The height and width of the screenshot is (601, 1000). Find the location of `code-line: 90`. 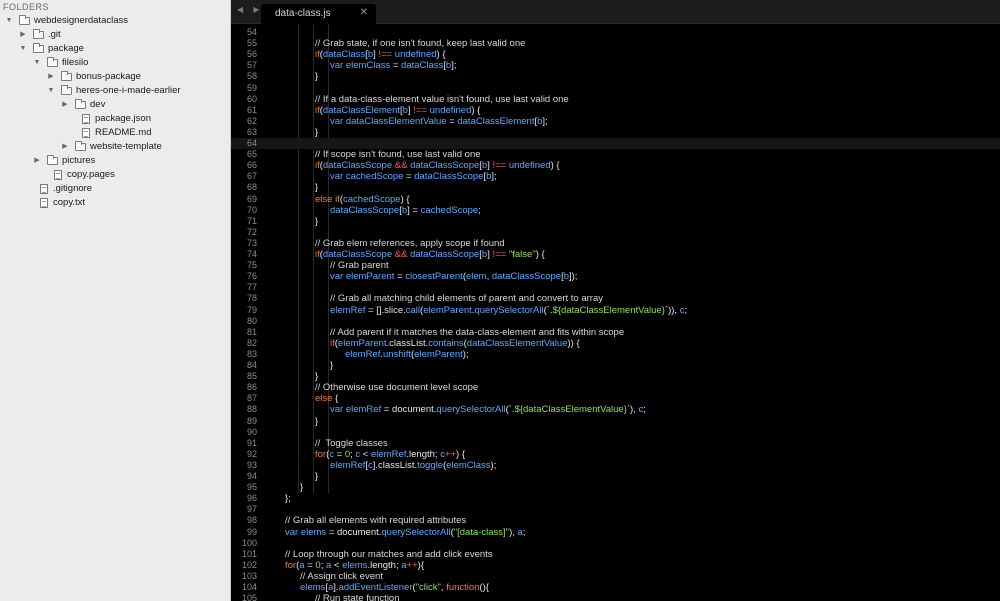

code-line: 90 is located at coordinates (615, 432).